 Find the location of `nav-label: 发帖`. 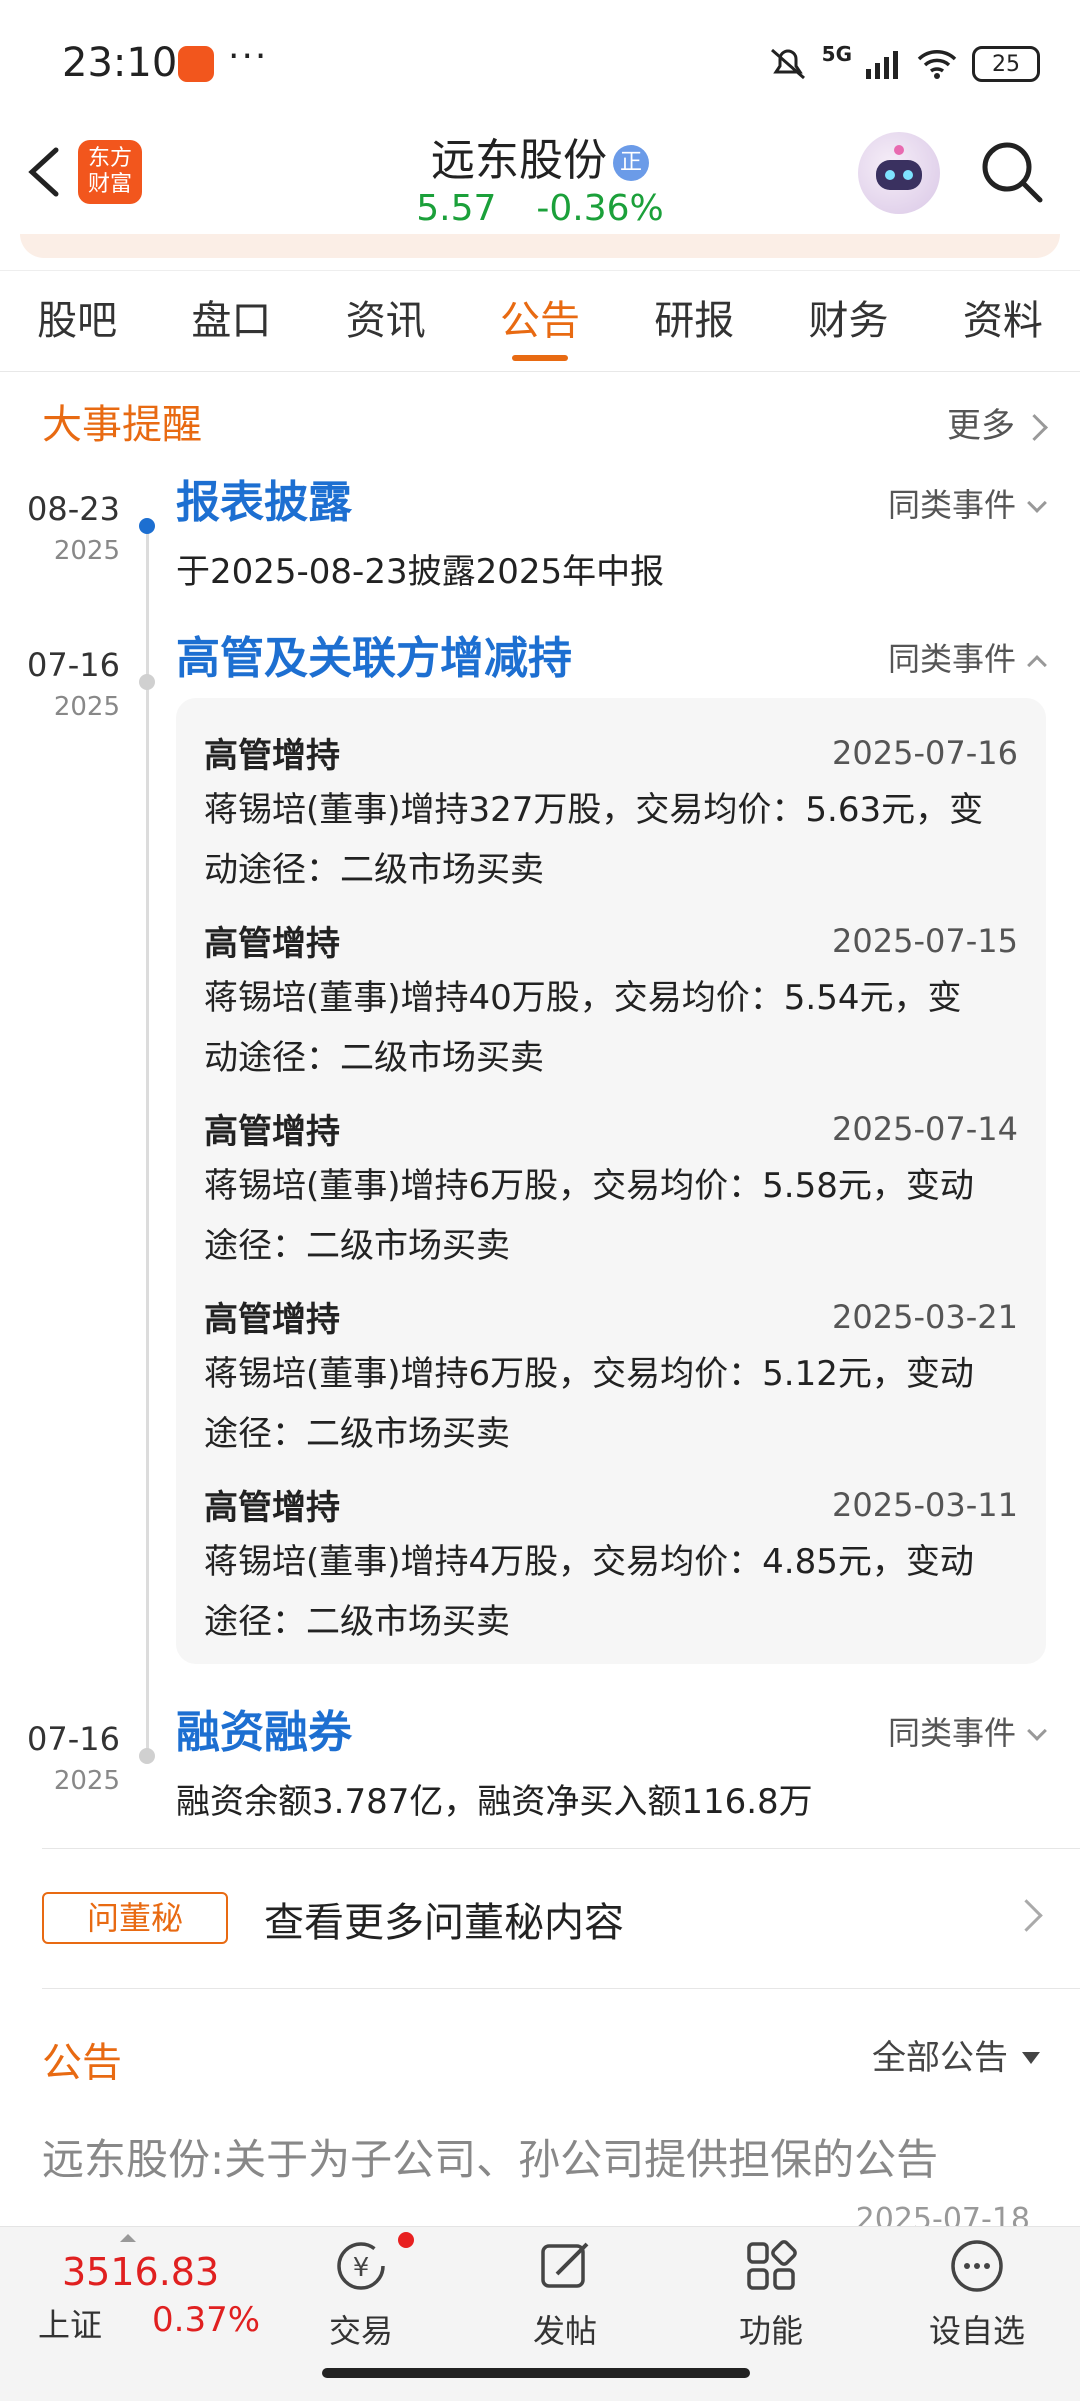

nav-label: 发帖 is located at coordinates (564, 2331).